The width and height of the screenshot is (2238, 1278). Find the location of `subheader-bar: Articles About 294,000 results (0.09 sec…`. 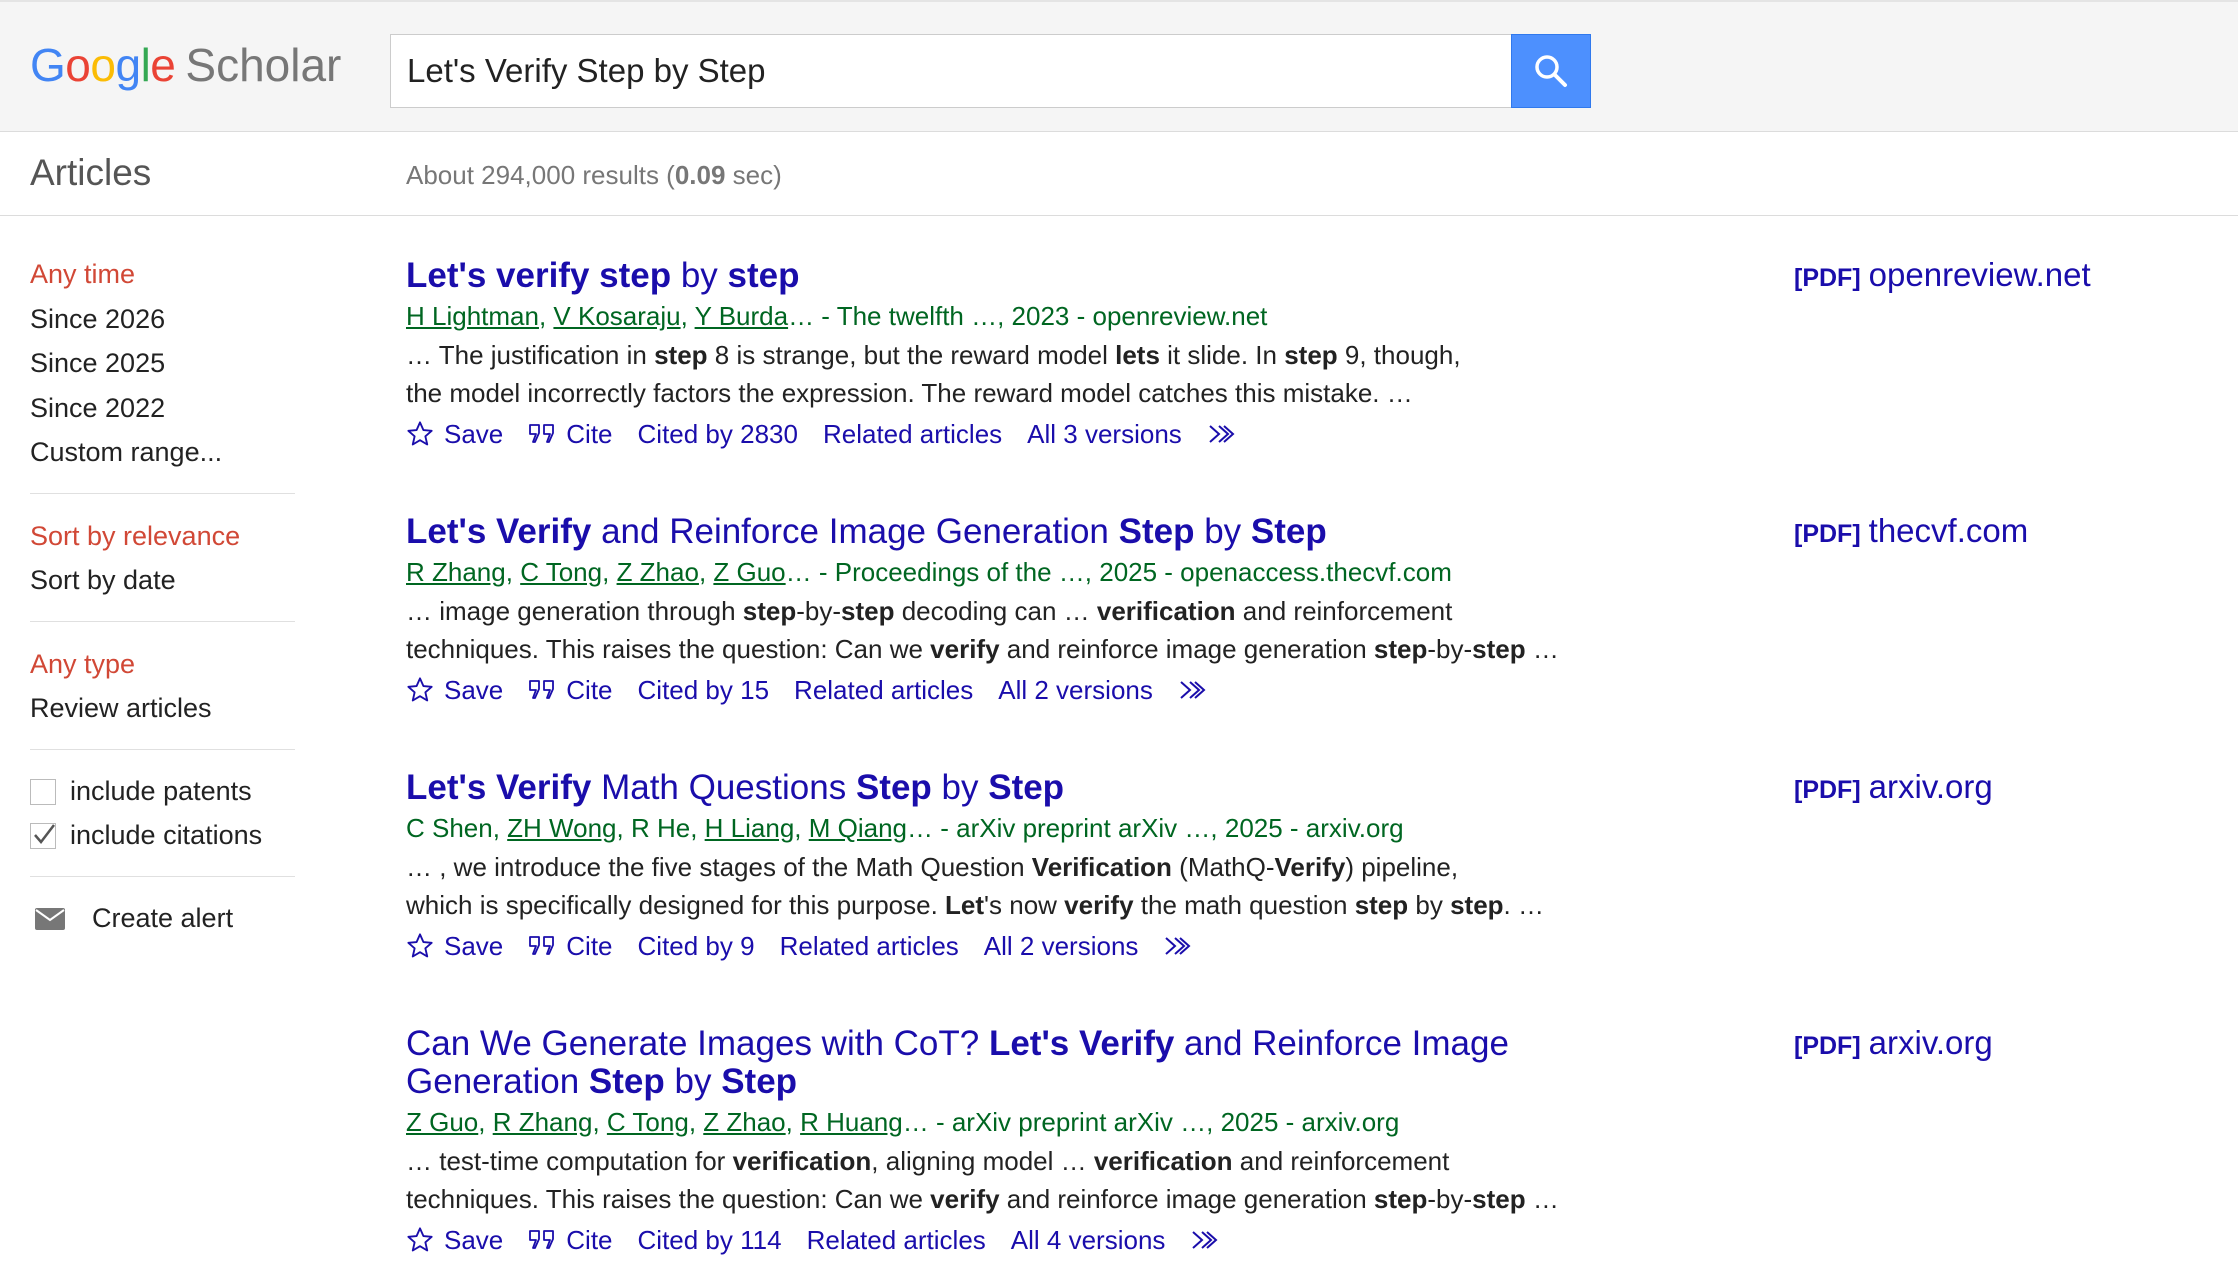

subheader-bar: Articles About 294,000 results (0.09 sec… is located at coordinates (1119, 174).